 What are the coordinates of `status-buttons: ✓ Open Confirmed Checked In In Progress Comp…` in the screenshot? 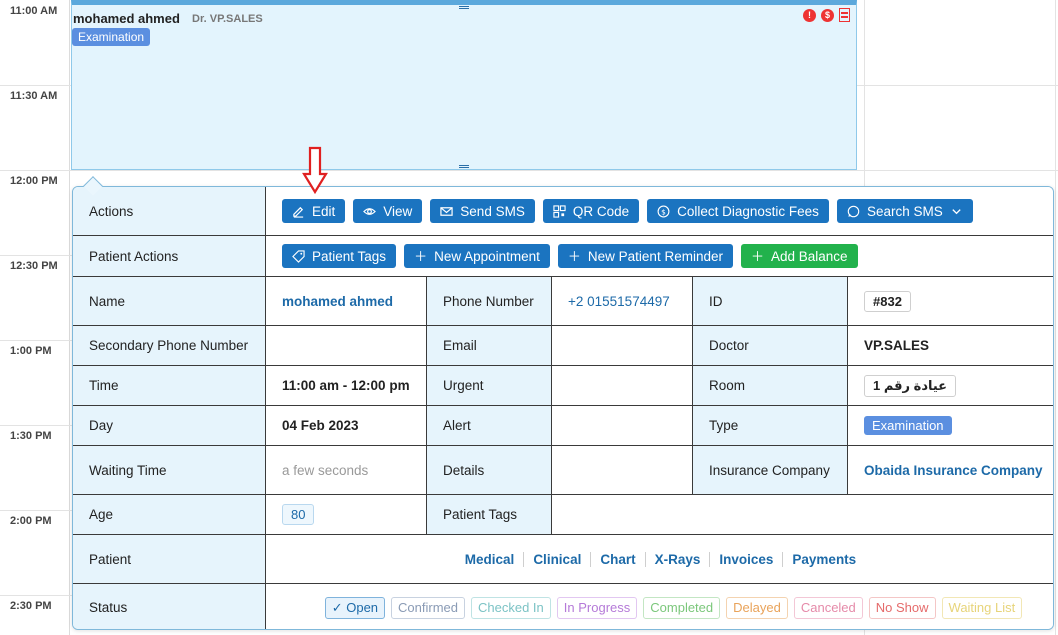 It's located at (659, 607).